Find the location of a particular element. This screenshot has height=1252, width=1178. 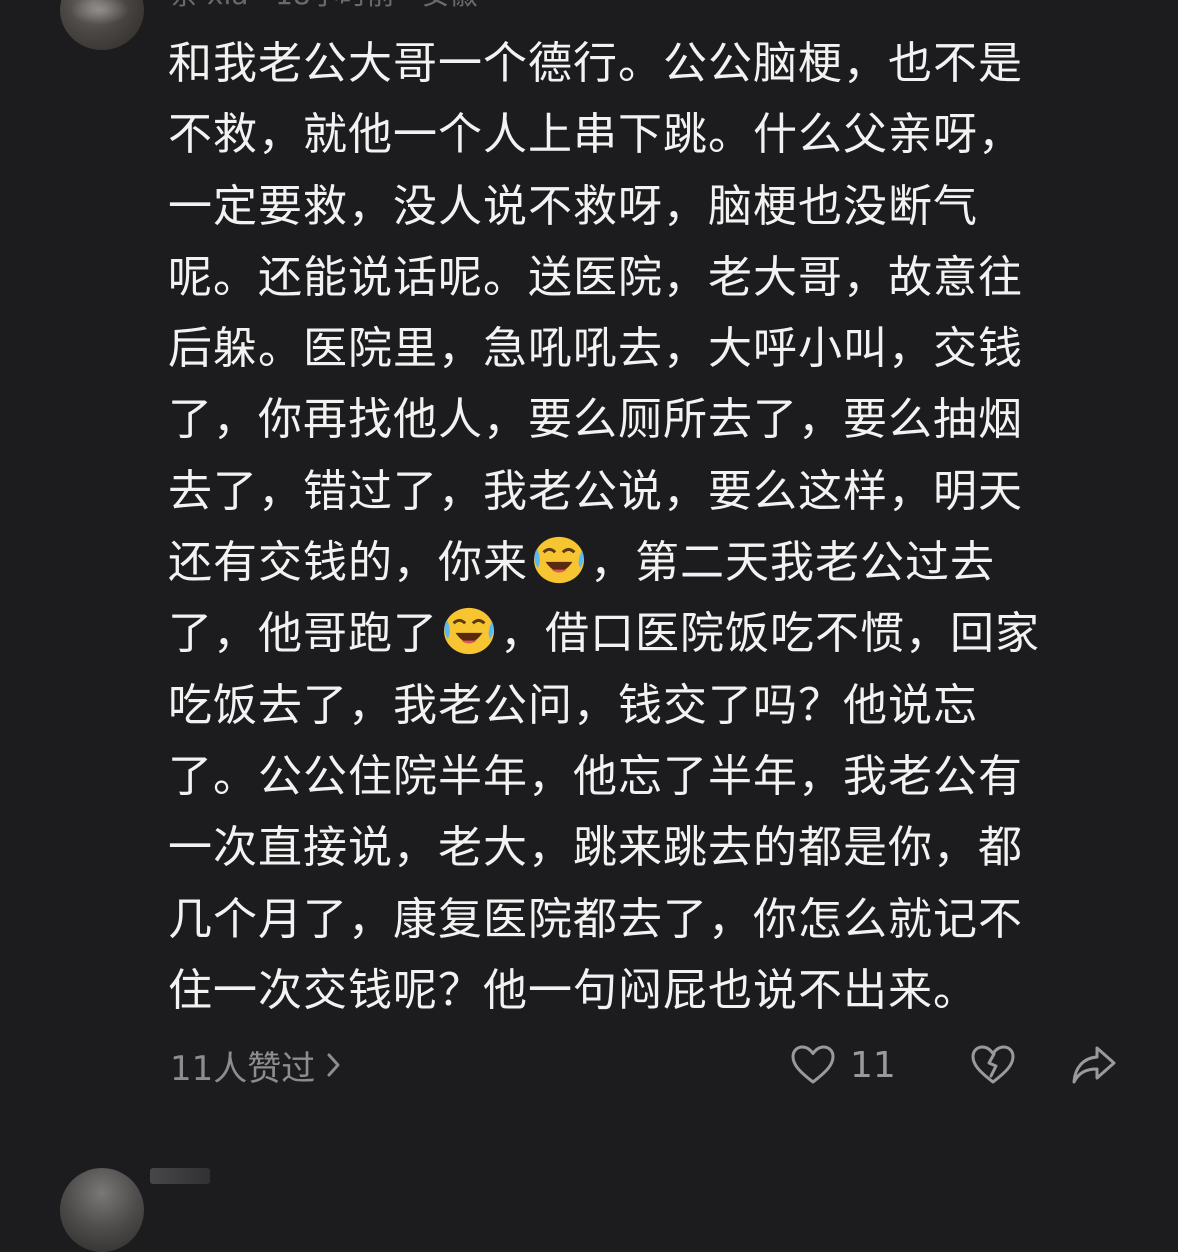

share-arrow-icon is located at coordinates (1094, 1065).